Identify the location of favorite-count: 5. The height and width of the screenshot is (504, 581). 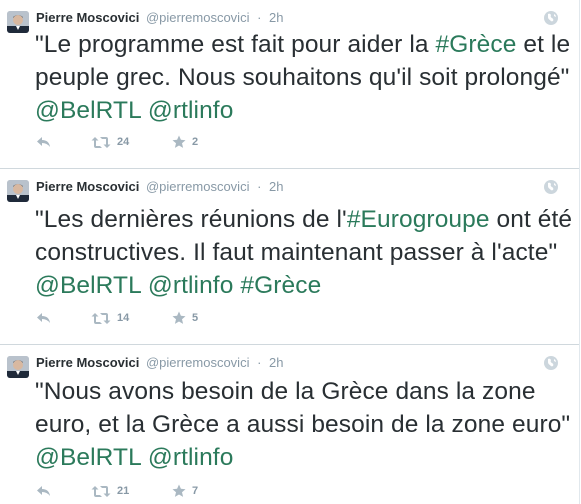
(195, 318).